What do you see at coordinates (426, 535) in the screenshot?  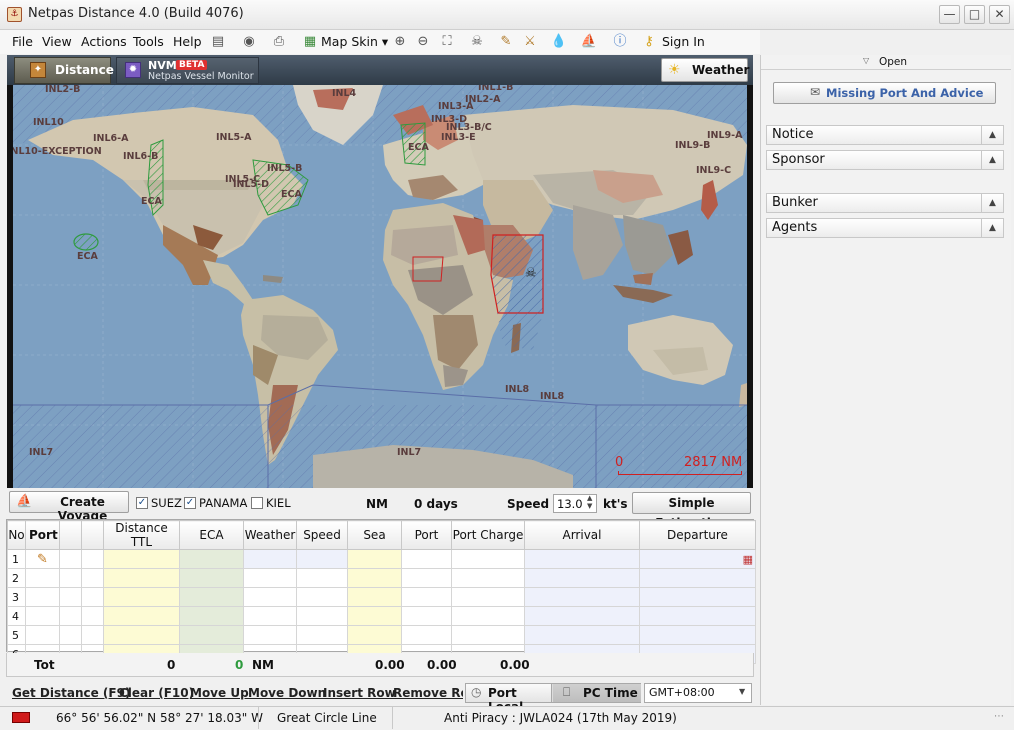 I see `col-port-days: Port` at bounding box center [426, 535].